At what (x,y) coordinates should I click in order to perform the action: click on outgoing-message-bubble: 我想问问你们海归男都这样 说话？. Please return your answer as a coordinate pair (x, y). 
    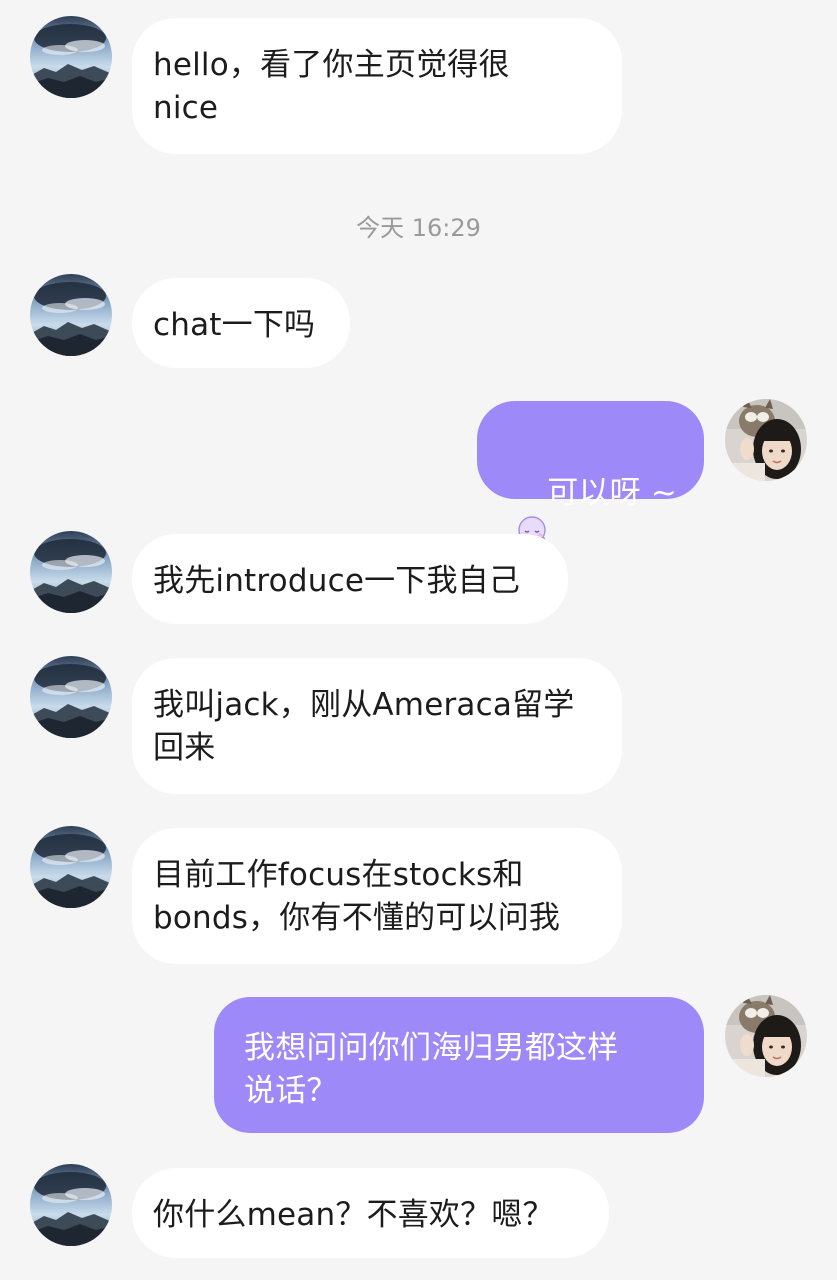
    Looking at the image, I should click on (459, 1065).